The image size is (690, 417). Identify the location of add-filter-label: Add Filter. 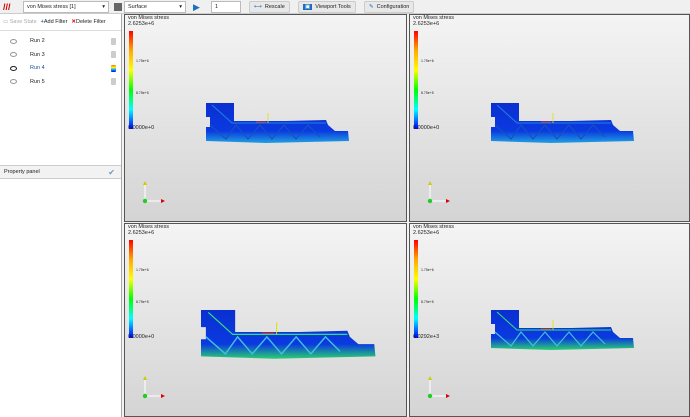
(55, 22).